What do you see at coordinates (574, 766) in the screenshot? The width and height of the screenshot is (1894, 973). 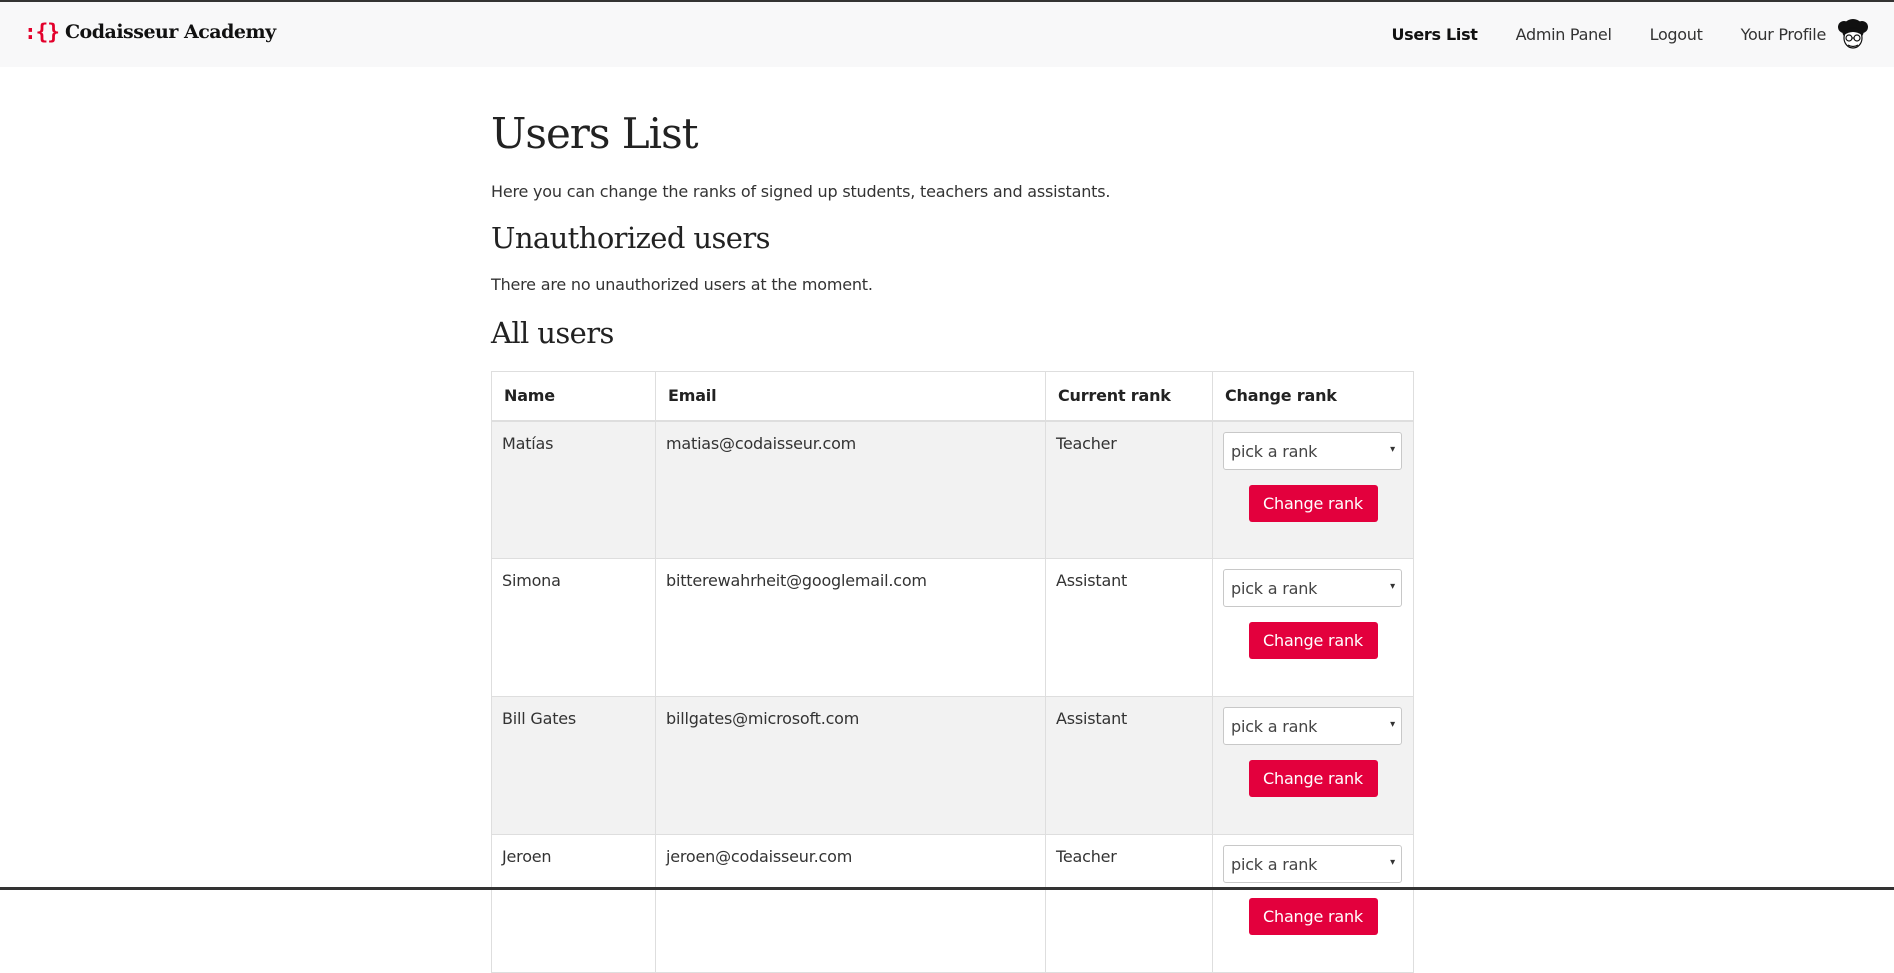 I see `cell-name: Bill Gates` at bounding box center [574, 766].